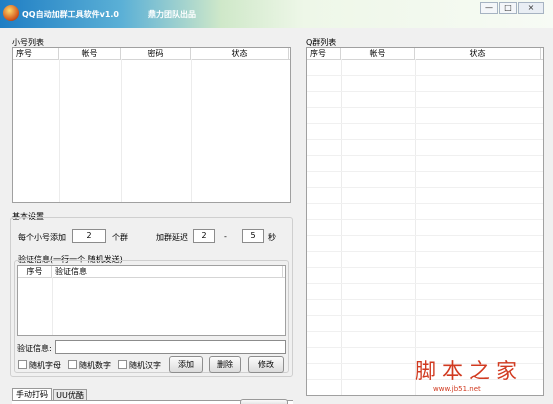 This screenshot has width=553, height=404. I want to click on random-letters-label: 随机字母, so click(45, 365).